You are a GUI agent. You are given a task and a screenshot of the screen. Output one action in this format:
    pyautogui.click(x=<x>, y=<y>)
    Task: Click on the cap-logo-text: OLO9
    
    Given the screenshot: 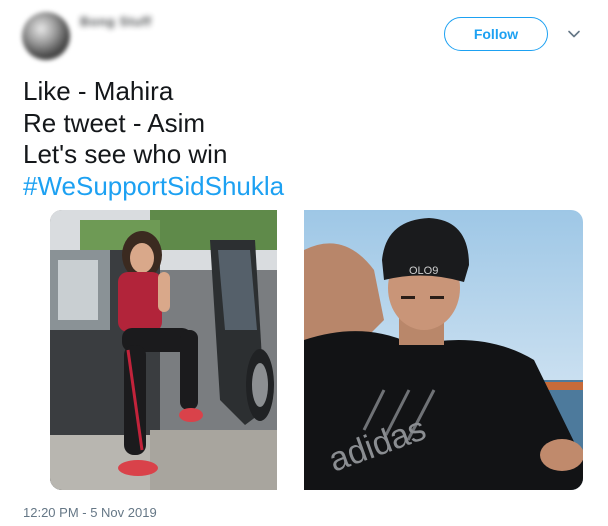 What is the action you would take?
    pyautogui.click(x=423, y=271)
    